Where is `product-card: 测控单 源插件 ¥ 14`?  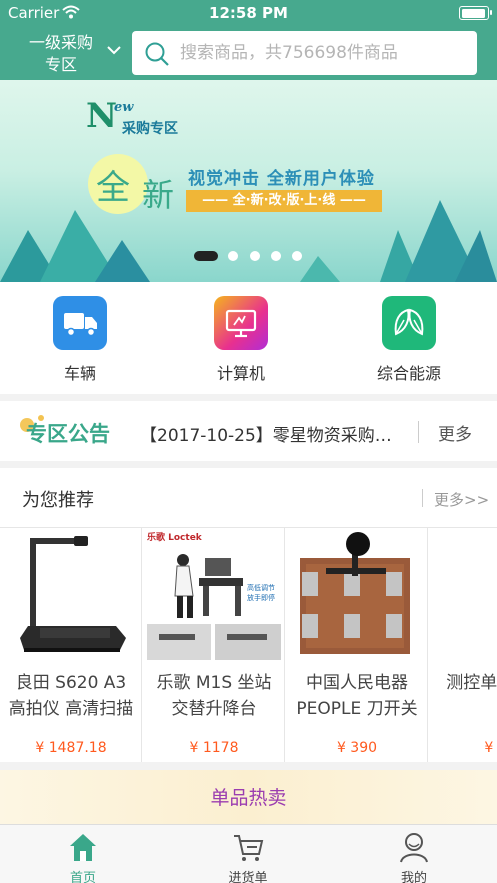 product-card: 测控单 源插件 ¥ 14 is located at coordinates (463, 645).